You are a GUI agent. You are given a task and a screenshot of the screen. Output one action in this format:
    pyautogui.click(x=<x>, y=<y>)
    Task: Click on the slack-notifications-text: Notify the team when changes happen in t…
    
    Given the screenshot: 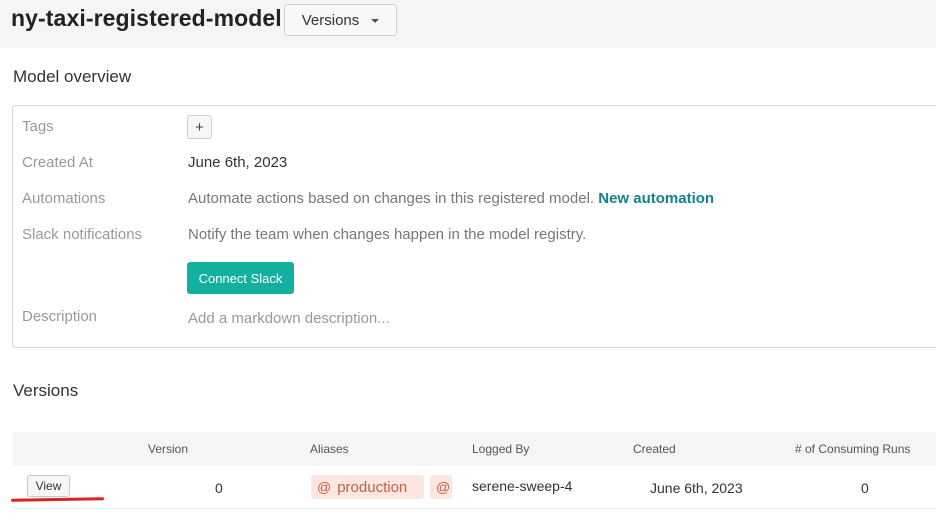 What is the action you would take?
    pyautogui.click(x=387, y=234)
    